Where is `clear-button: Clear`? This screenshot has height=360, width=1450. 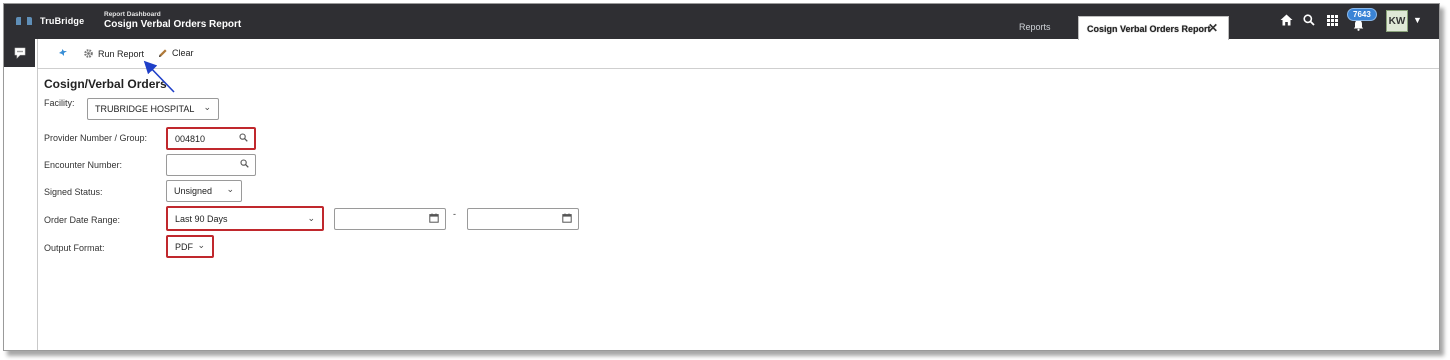 clear-button: Clear is located at coordinates (176, 53).